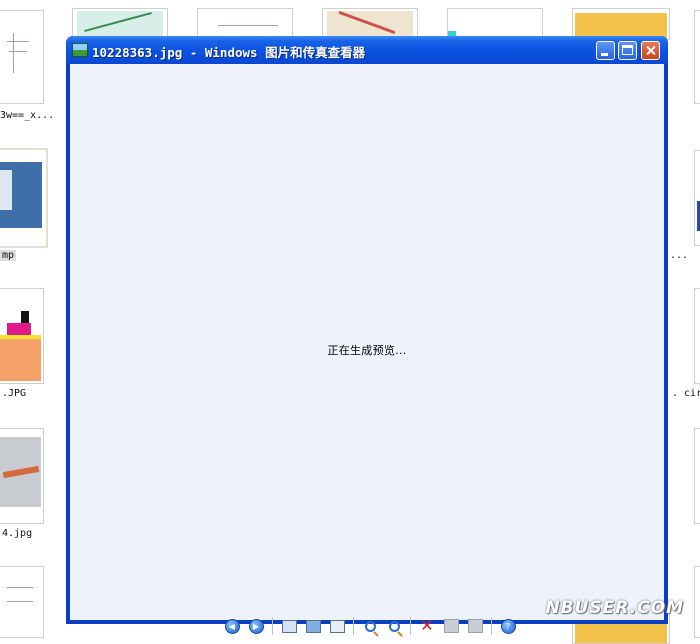 The height and width of the screenshot is (644, 700). Describe the element at coordinates (604, 54) in the screenshot. I see `minimize-icon` at that location.